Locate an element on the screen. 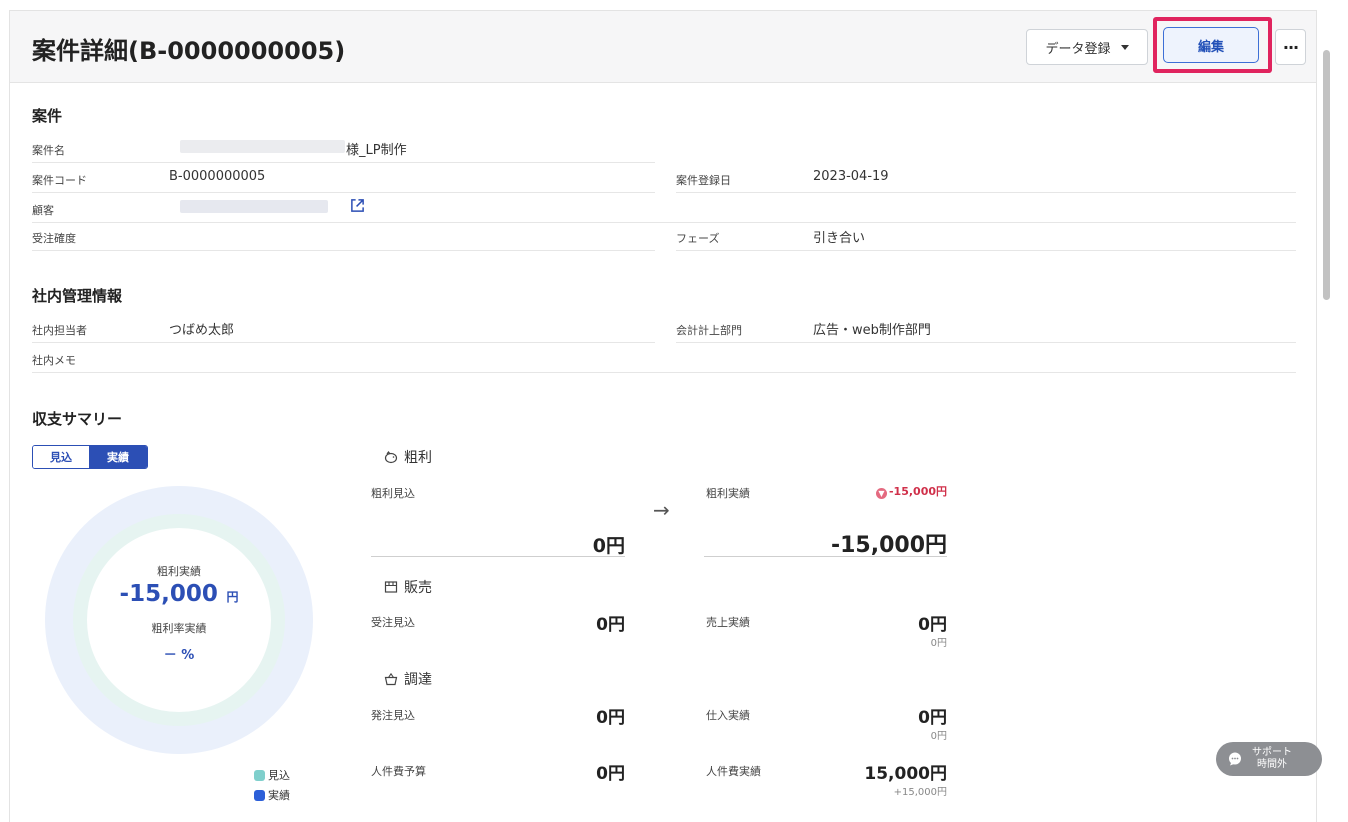  field-label: 顧客 is located at coordinates (43, 210).